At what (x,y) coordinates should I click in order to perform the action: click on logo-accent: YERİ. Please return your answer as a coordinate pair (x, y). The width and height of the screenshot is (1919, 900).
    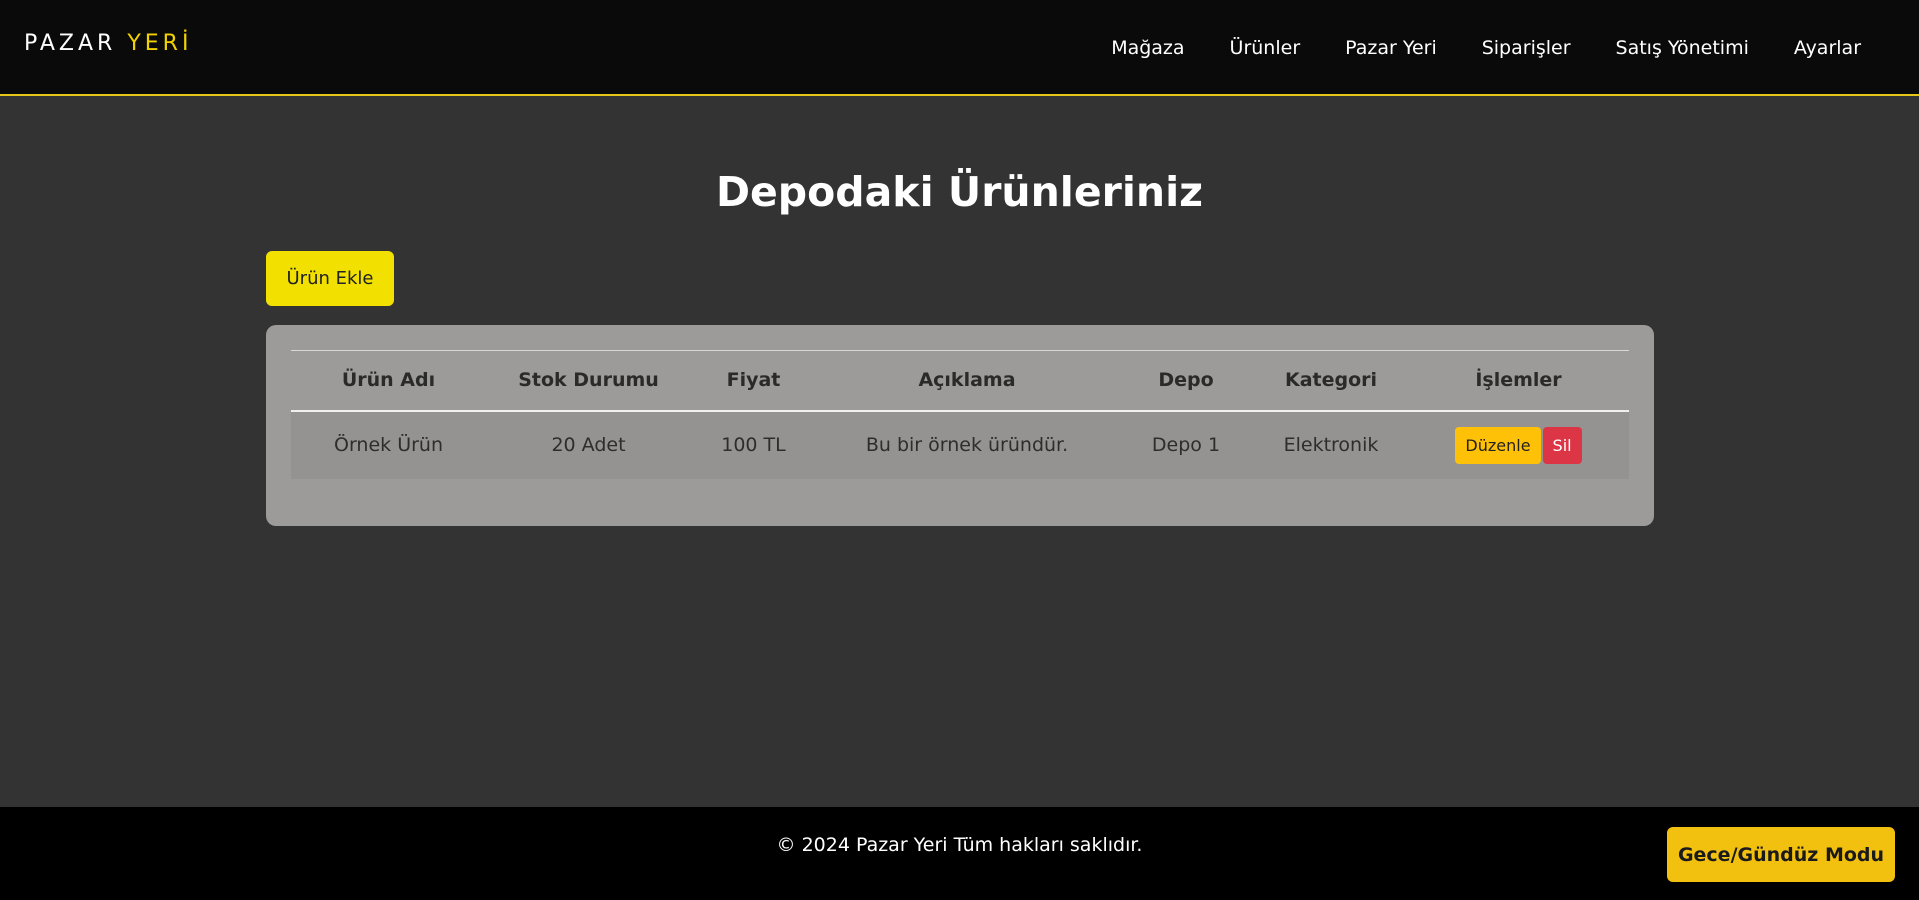
    Looking at the image, I should click on (160, 43).